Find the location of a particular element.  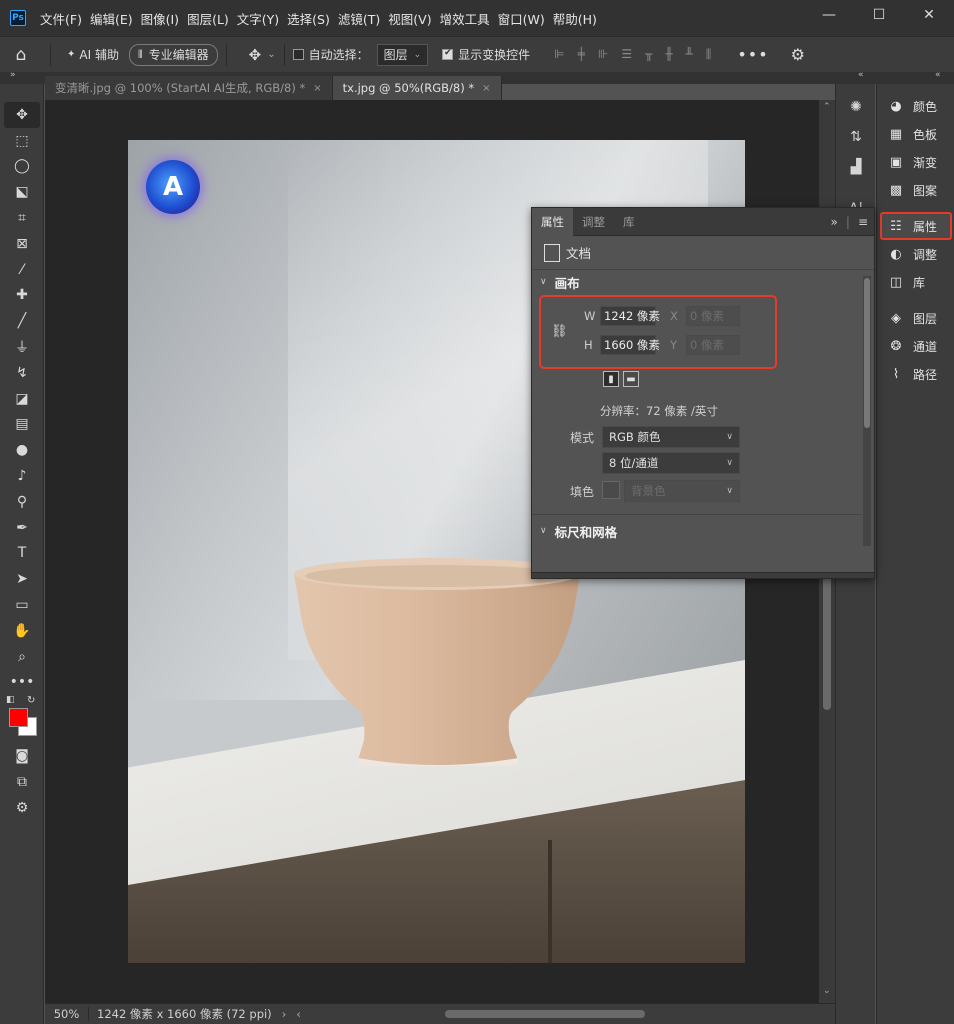

hand-tool-icon: ✋ is located at coordinates (22, 631).